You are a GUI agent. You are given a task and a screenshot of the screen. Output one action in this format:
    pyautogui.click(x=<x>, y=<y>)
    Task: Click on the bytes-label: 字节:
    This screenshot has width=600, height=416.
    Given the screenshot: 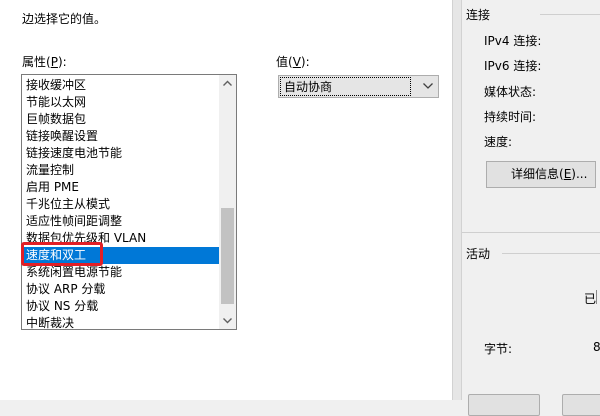 What is the action you would take?
    pyautogui.click(x=498, y=349)
    